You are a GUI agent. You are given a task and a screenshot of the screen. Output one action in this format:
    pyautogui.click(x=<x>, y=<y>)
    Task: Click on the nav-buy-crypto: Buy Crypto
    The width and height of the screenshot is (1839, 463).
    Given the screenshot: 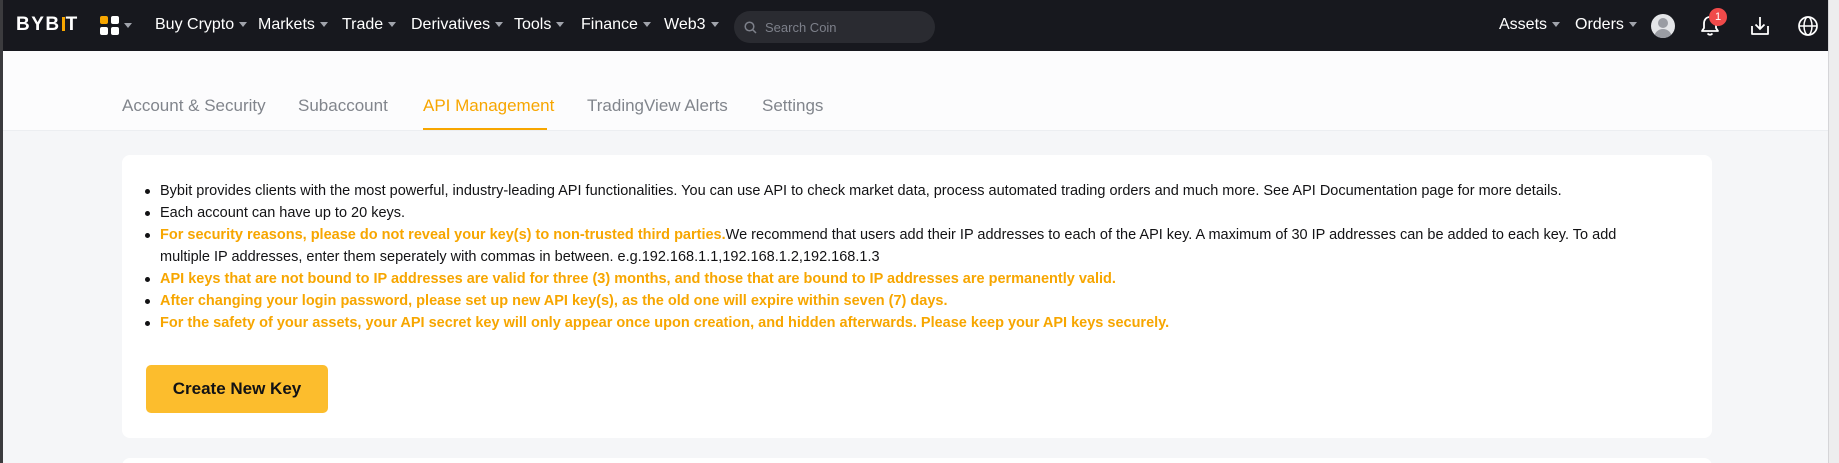 What is the action you would take?
    pyautogui.click(x=201, y=25)
    